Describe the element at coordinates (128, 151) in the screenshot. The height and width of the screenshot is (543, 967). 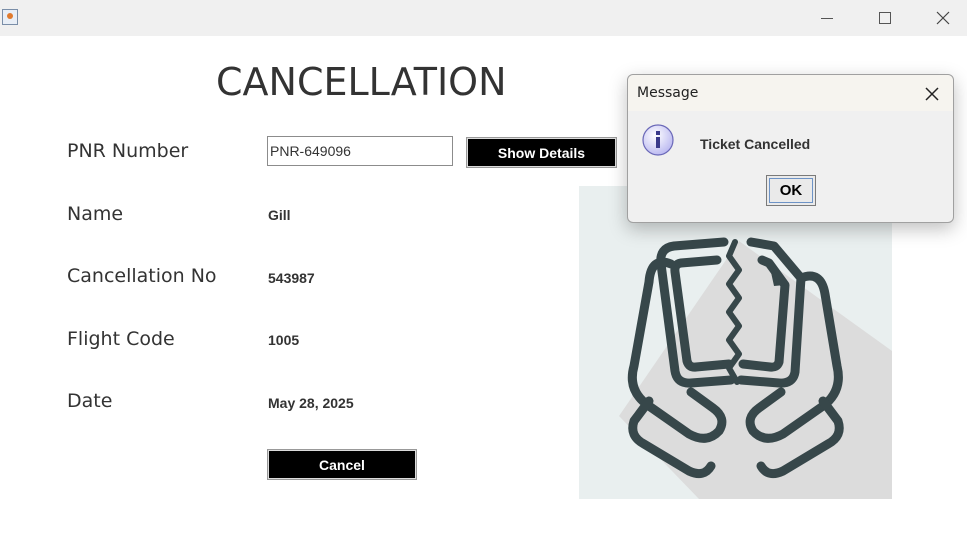
I see `pnr-label: PNR Number` at that location.